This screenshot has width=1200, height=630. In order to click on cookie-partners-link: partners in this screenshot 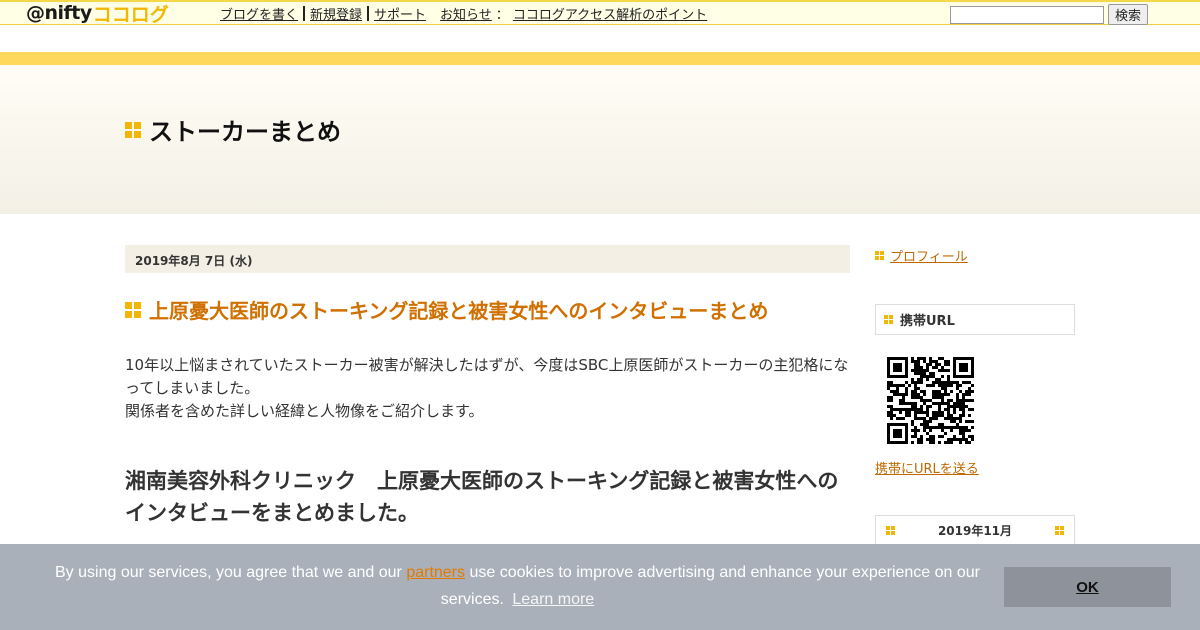, I will do `click(435, 572)`.